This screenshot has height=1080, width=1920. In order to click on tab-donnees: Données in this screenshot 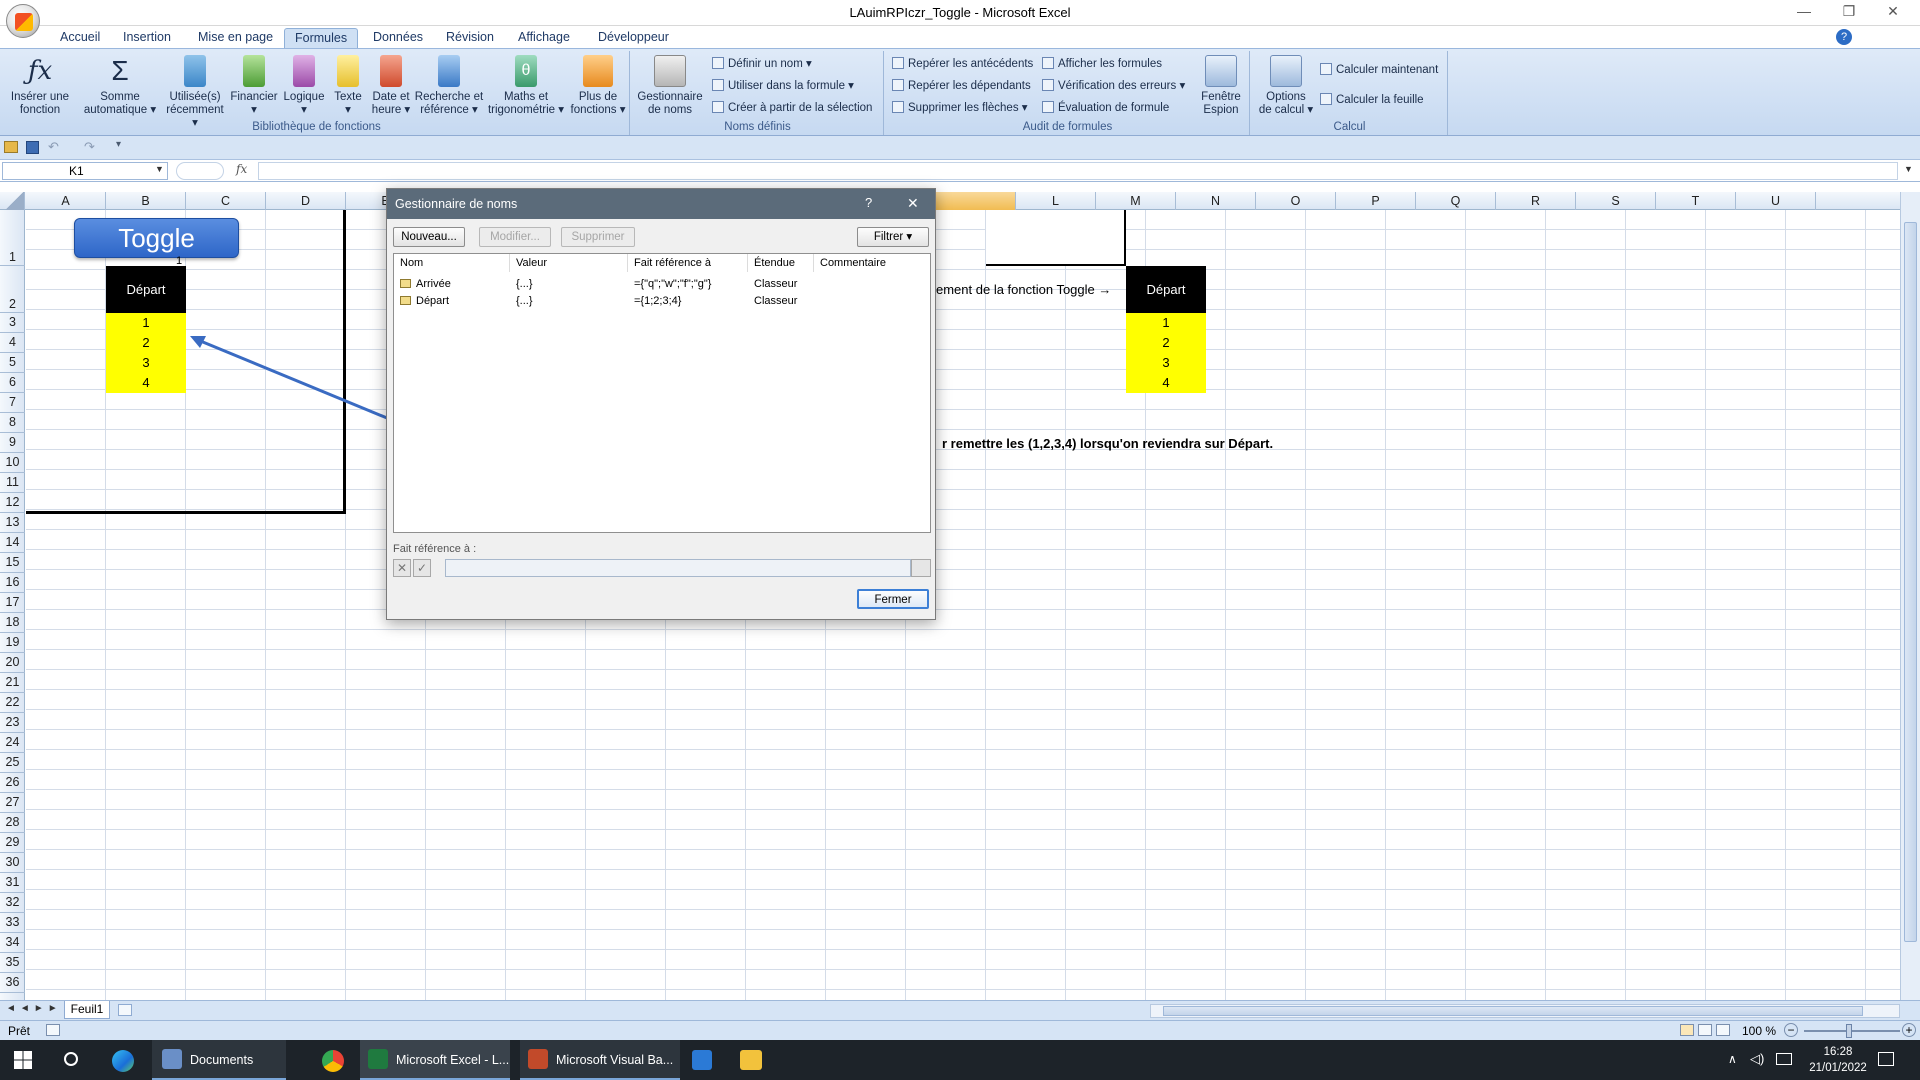, I will do `click(398, 38)`.